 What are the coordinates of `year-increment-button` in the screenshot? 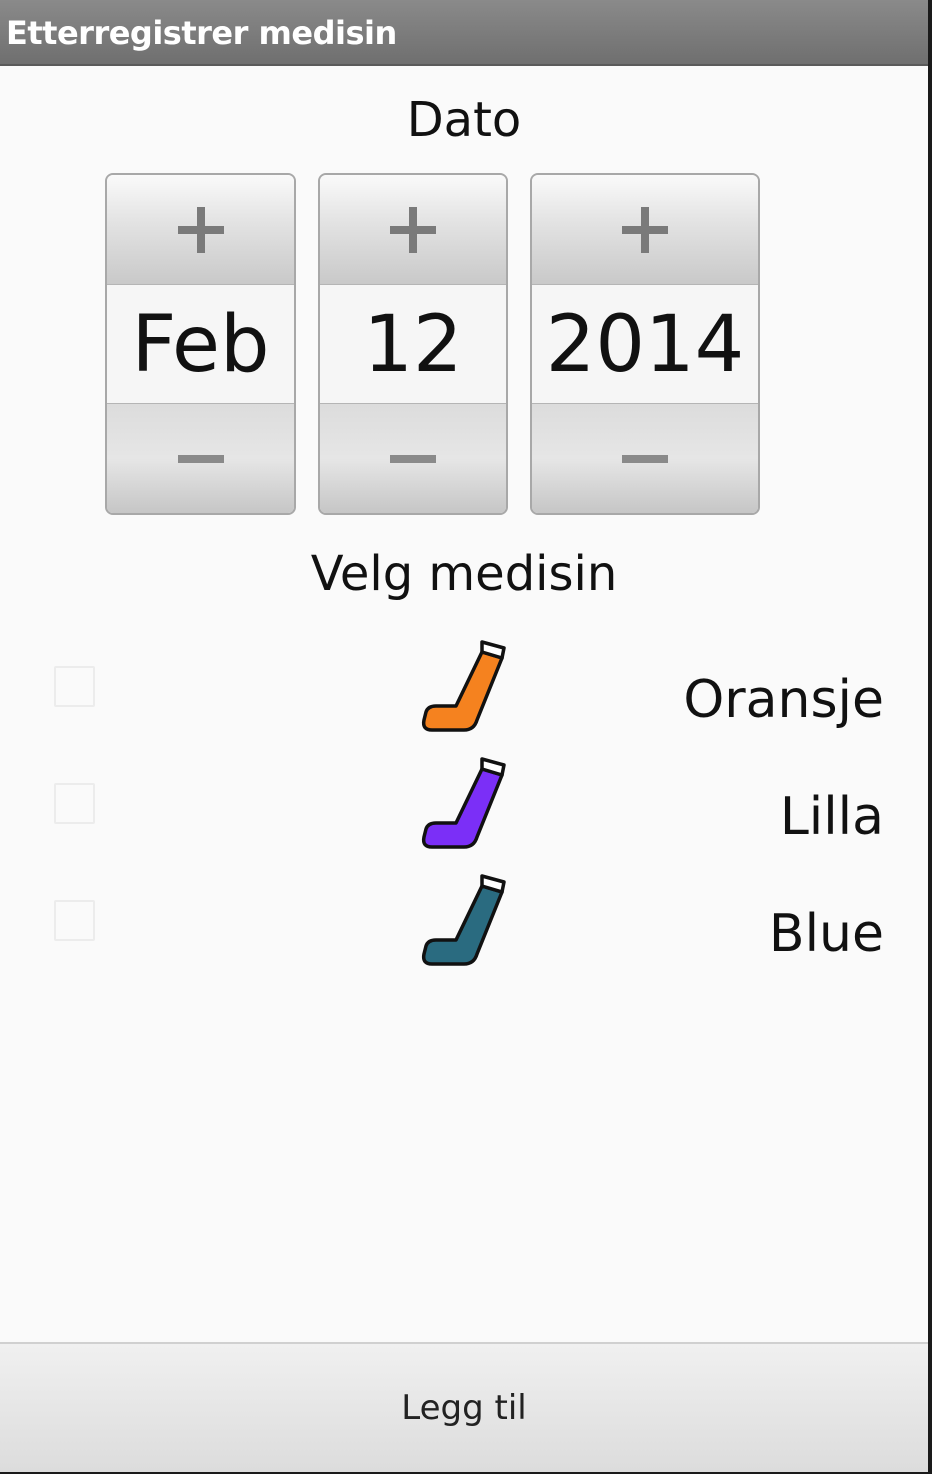 It's located at (645, 230).